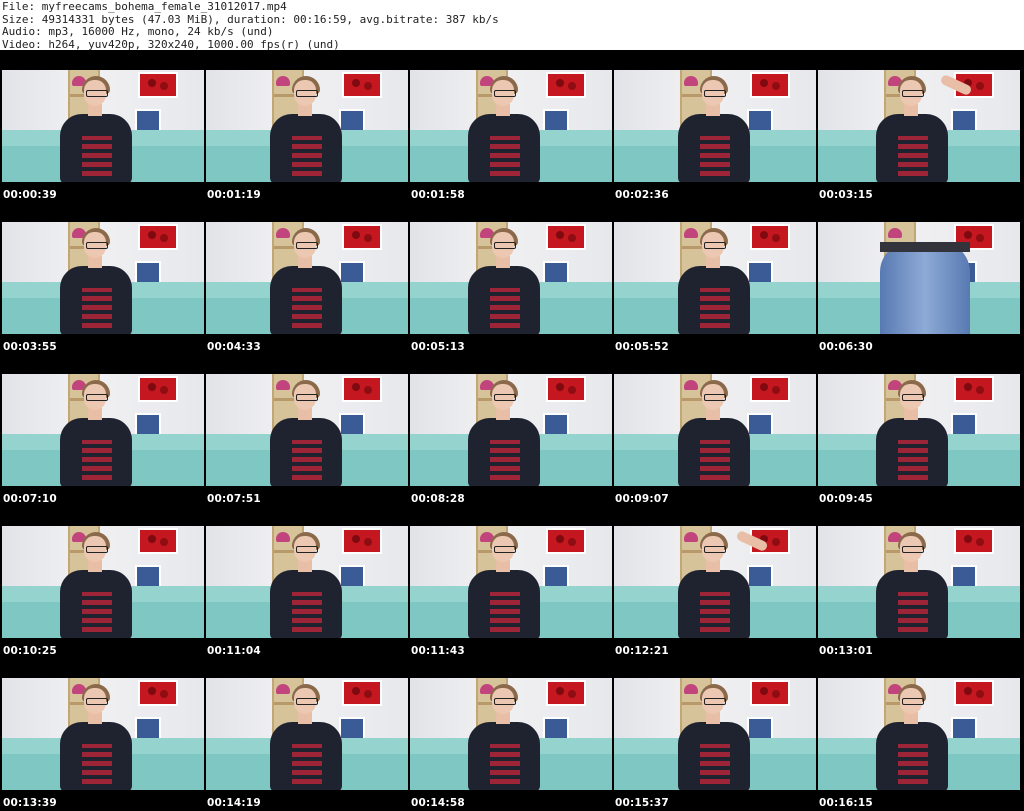 The height and width of the screenshot is (811, 1024). I want to click on thumbnail-cell: 00:11:43, so click(510, 582).